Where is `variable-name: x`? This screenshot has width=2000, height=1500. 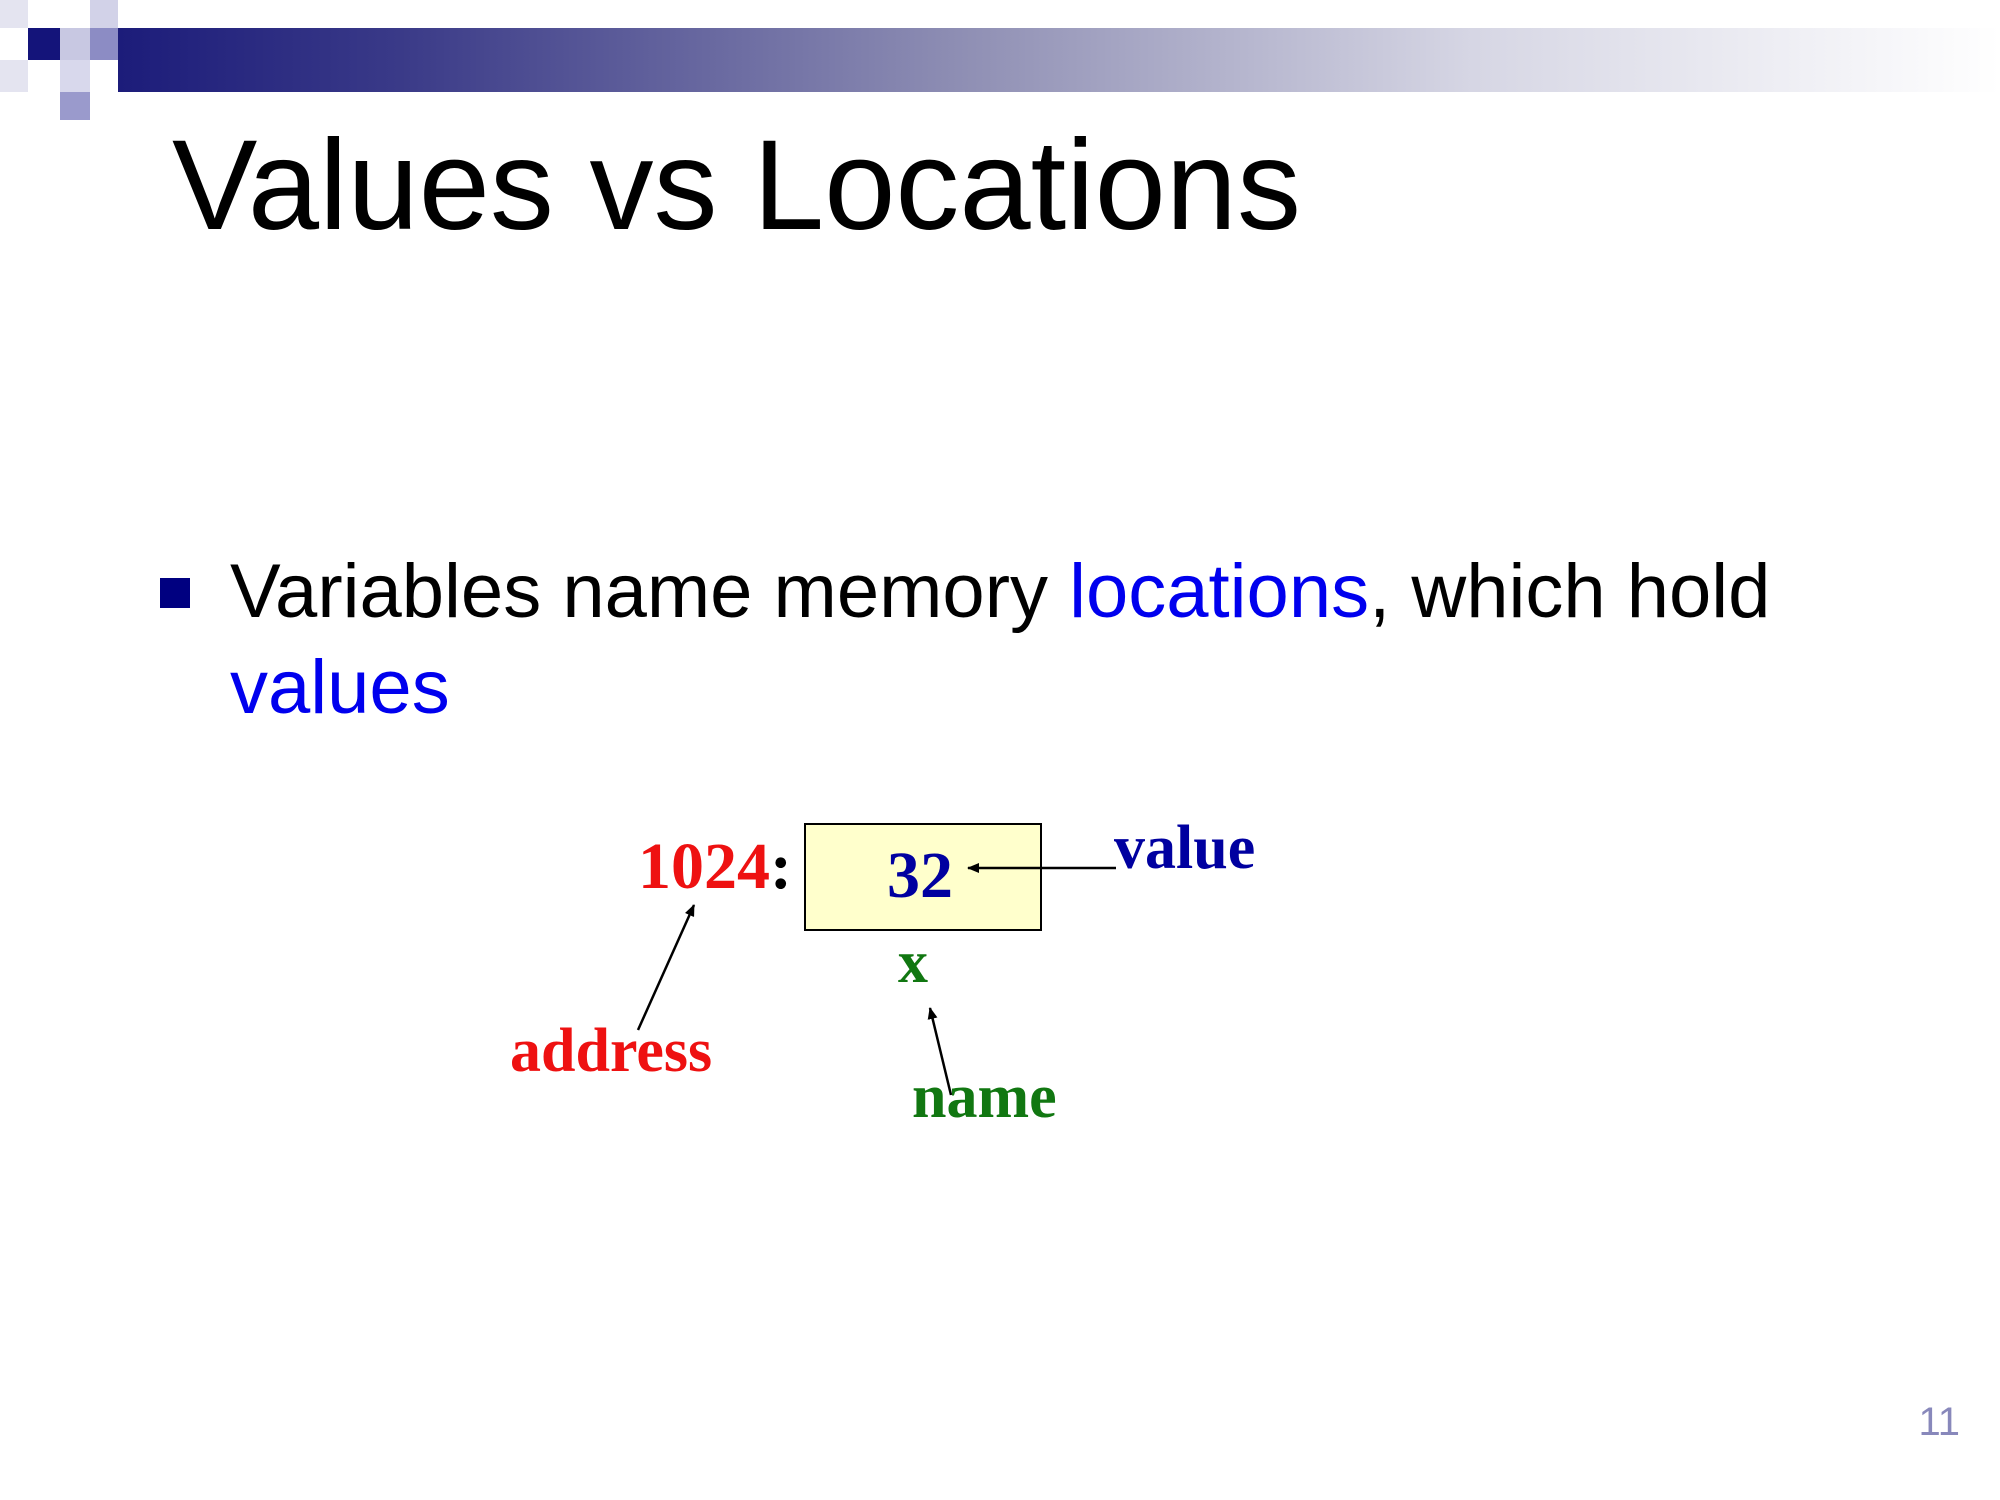
variable-name: x is located at coordinates (913, 962).